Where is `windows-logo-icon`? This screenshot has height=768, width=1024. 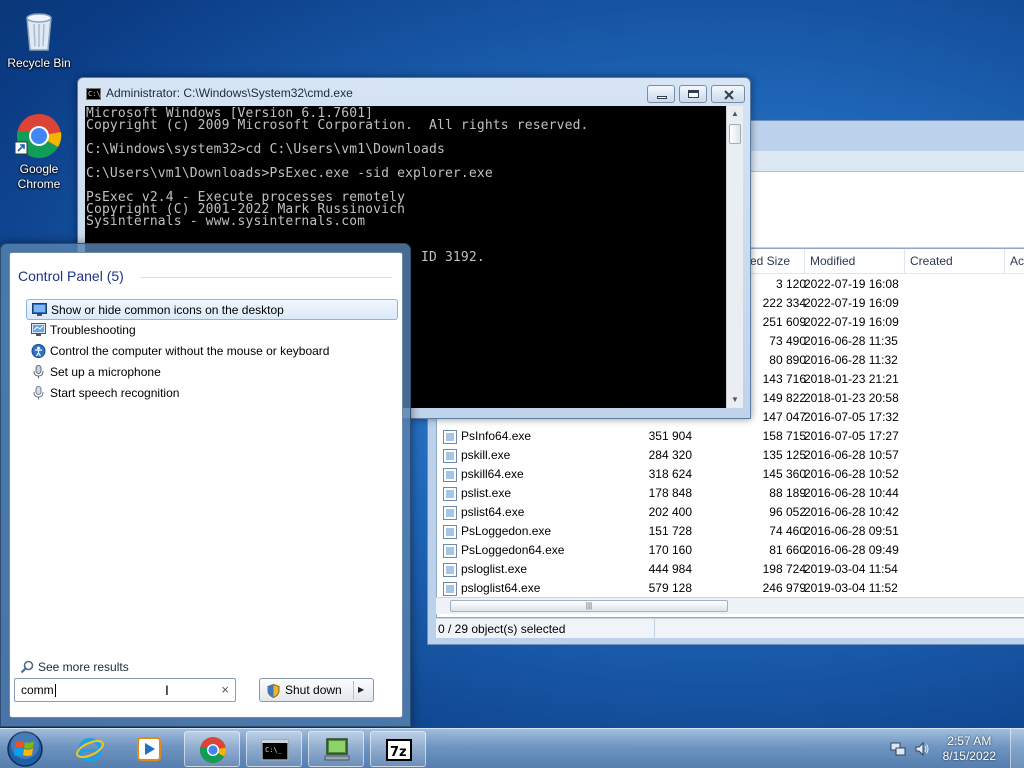 windows-logo-icon is located at coordinates (25, 749).